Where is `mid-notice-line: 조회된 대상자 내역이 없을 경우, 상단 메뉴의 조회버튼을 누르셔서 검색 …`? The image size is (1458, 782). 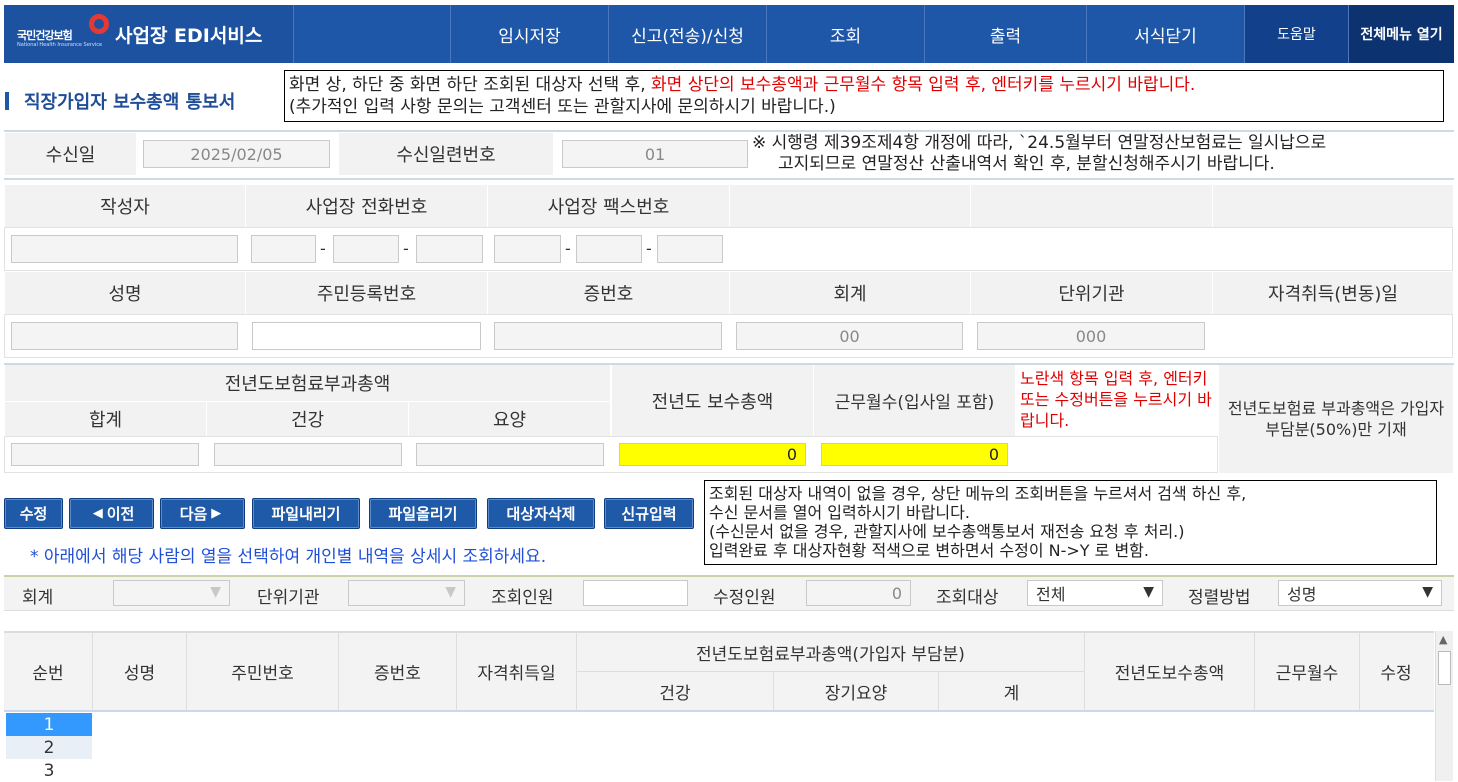 mid-notice-line: 조회된 대상자 내역이 없을 경우, 상단 메뉴의 조회버튼을 누르셔서 검색 … is located at coordinates (978, 493).